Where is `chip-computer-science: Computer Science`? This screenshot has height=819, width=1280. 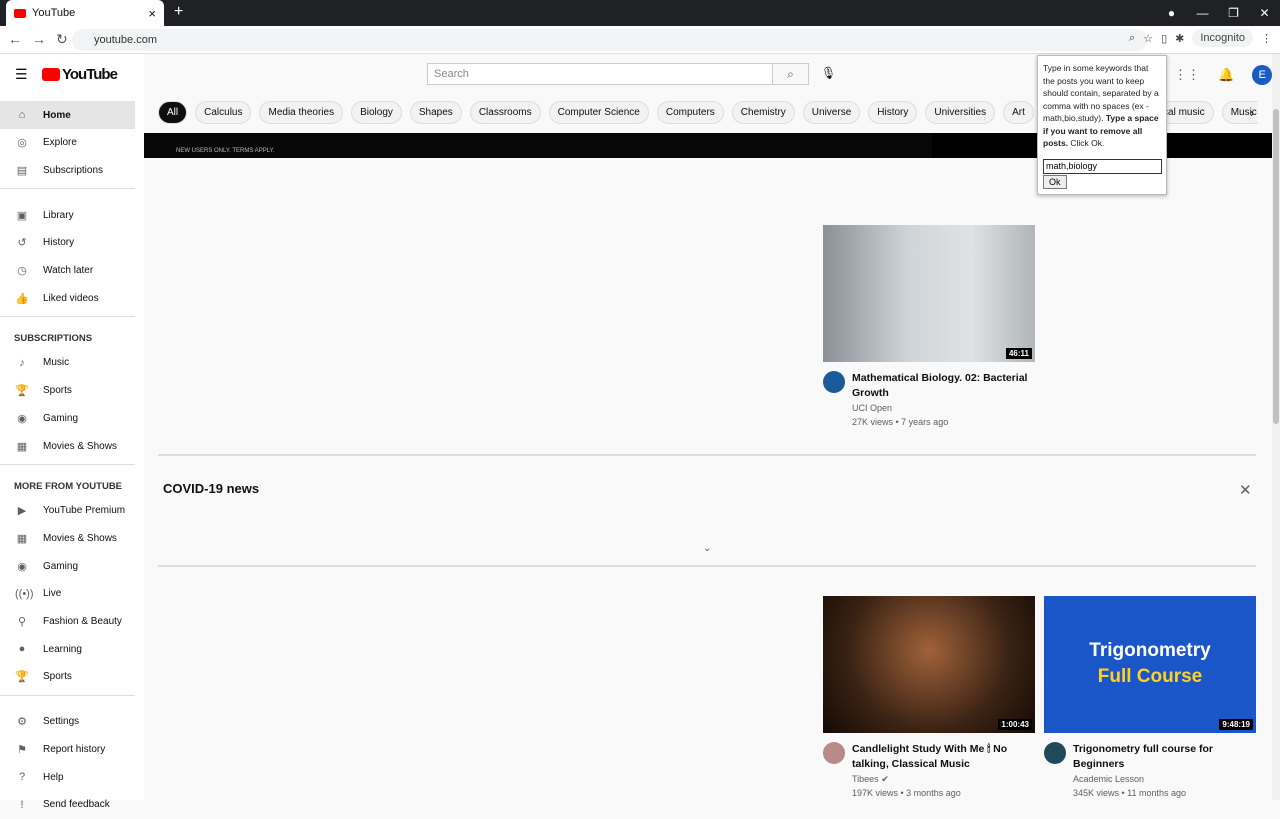
chip-computer-science: Computer Science is located at coordinates (598, 112).